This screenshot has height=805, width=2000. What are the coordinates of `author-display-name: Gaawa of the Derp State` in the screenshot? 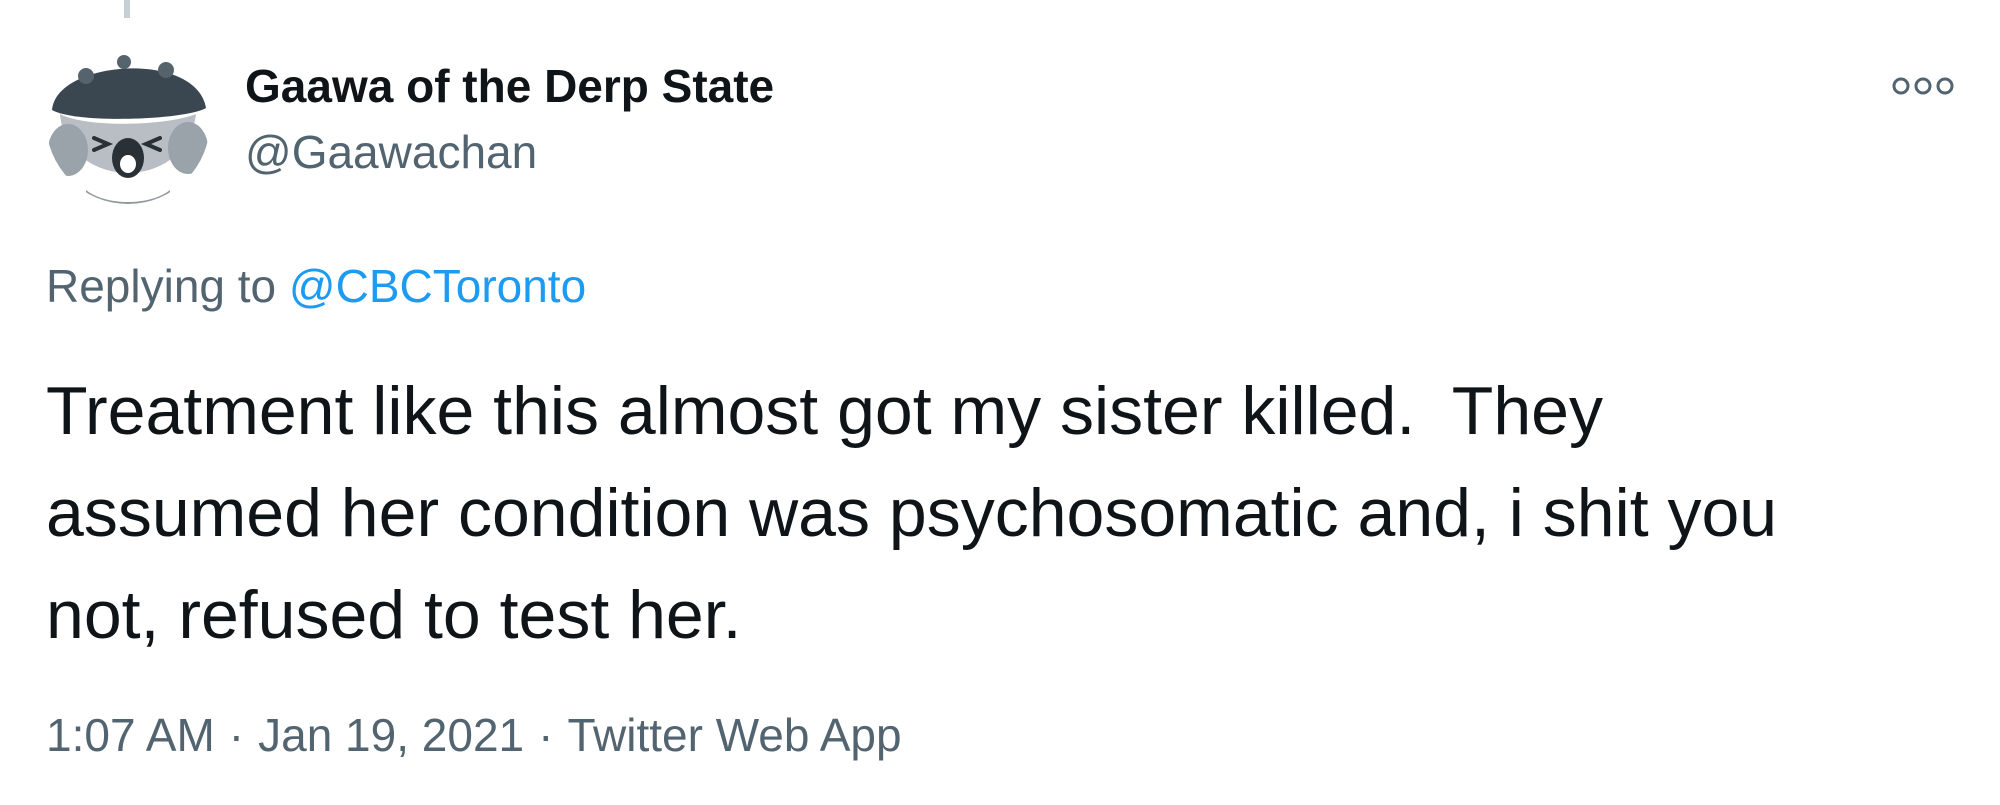 It's located at (509, 86).